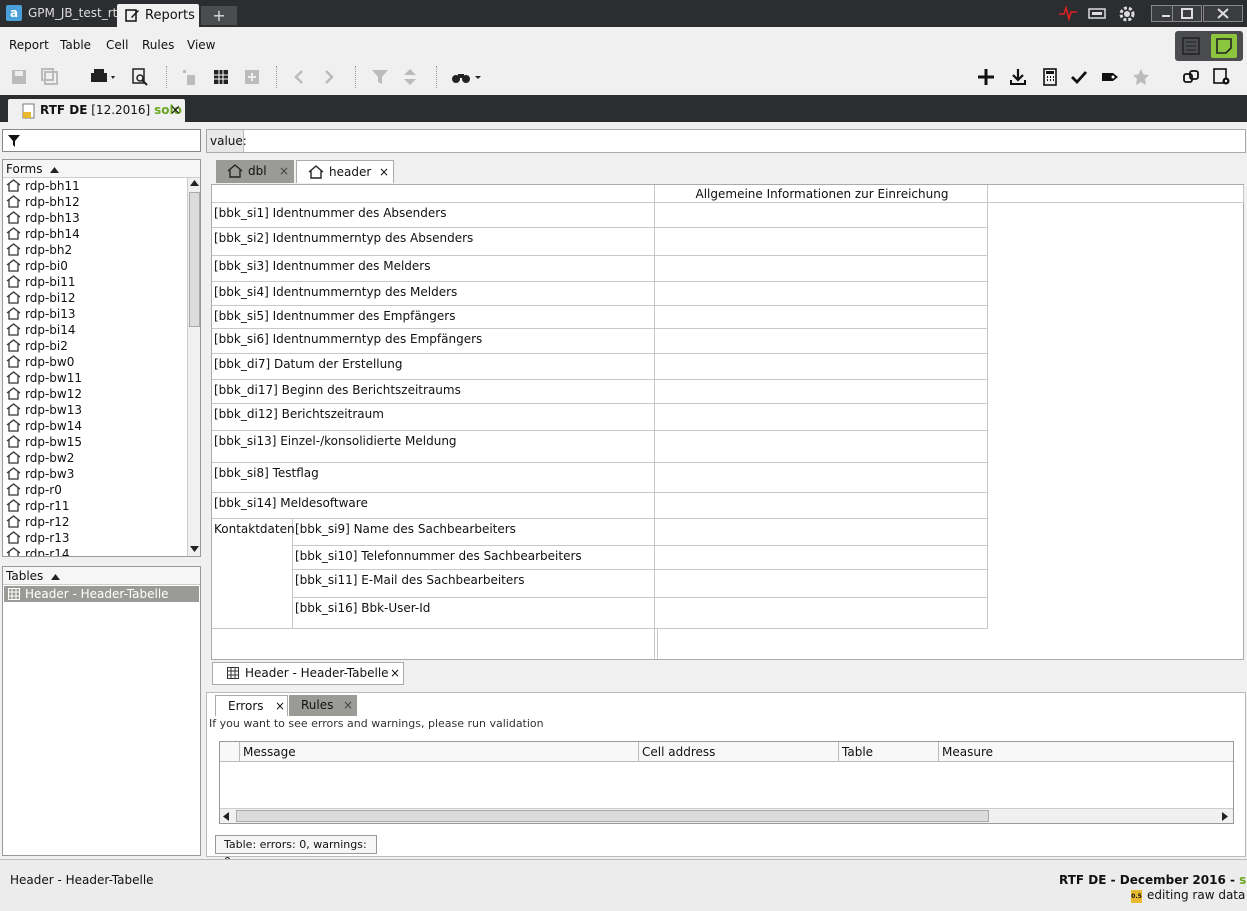  Describe the element at coordinates (74, 13) in the screenshot. I see `tab-file: GPM_JB_test_rtf` at that location.